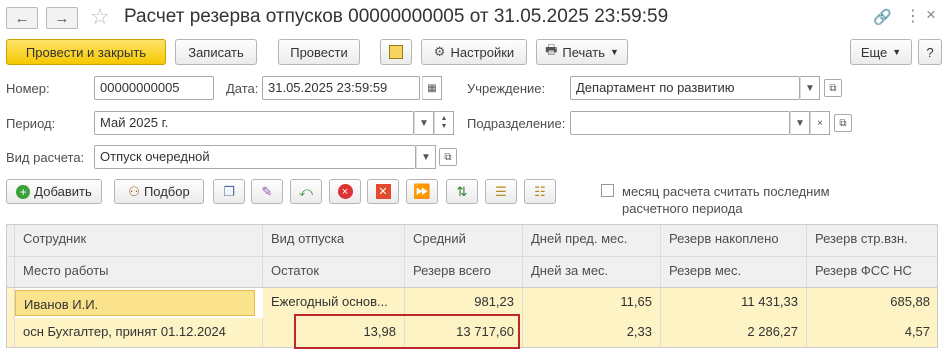  What do you see at coordinates (734, 240) in the screenshot?
I see `header-reserve-accum: Резерв накоплено` at bounding box center [734, 240].